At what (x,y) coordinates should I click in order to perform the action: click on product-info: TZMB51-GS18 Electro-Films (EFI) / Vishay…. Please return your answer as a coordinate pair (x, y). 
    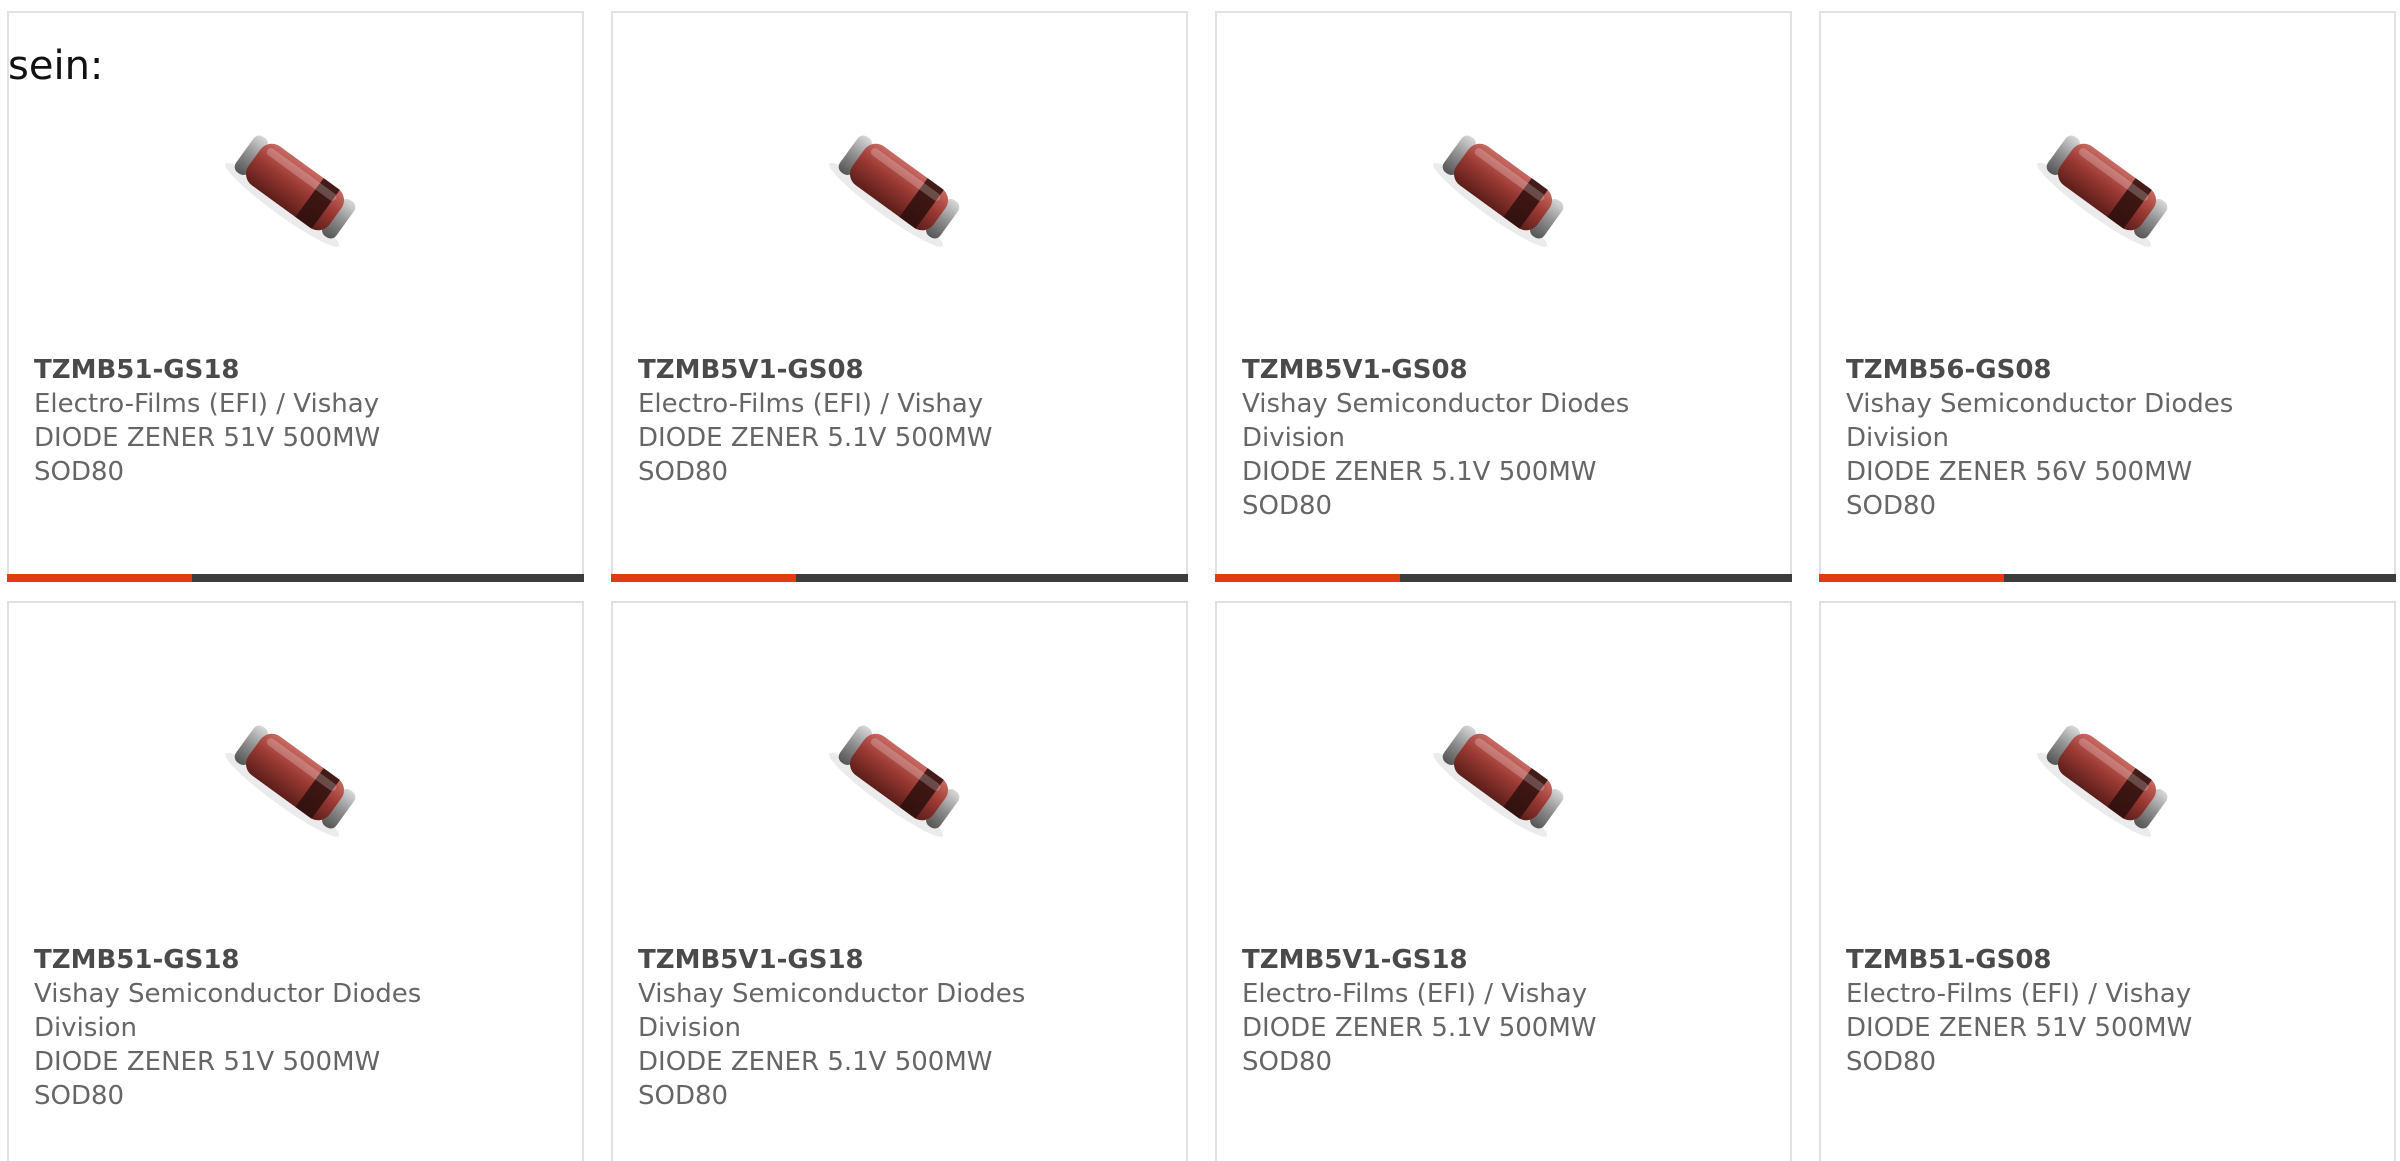
    Looking at the image, I should click on (249, 421).